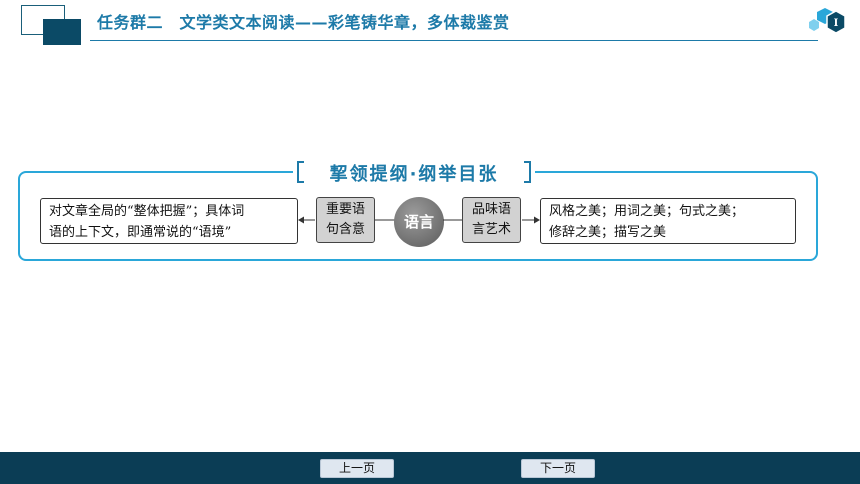 The image size is (860, 484). What do you see at coordinates (836, 23) in the screenshot?
I see `badge-label: I` at bounding box center [836, 23].